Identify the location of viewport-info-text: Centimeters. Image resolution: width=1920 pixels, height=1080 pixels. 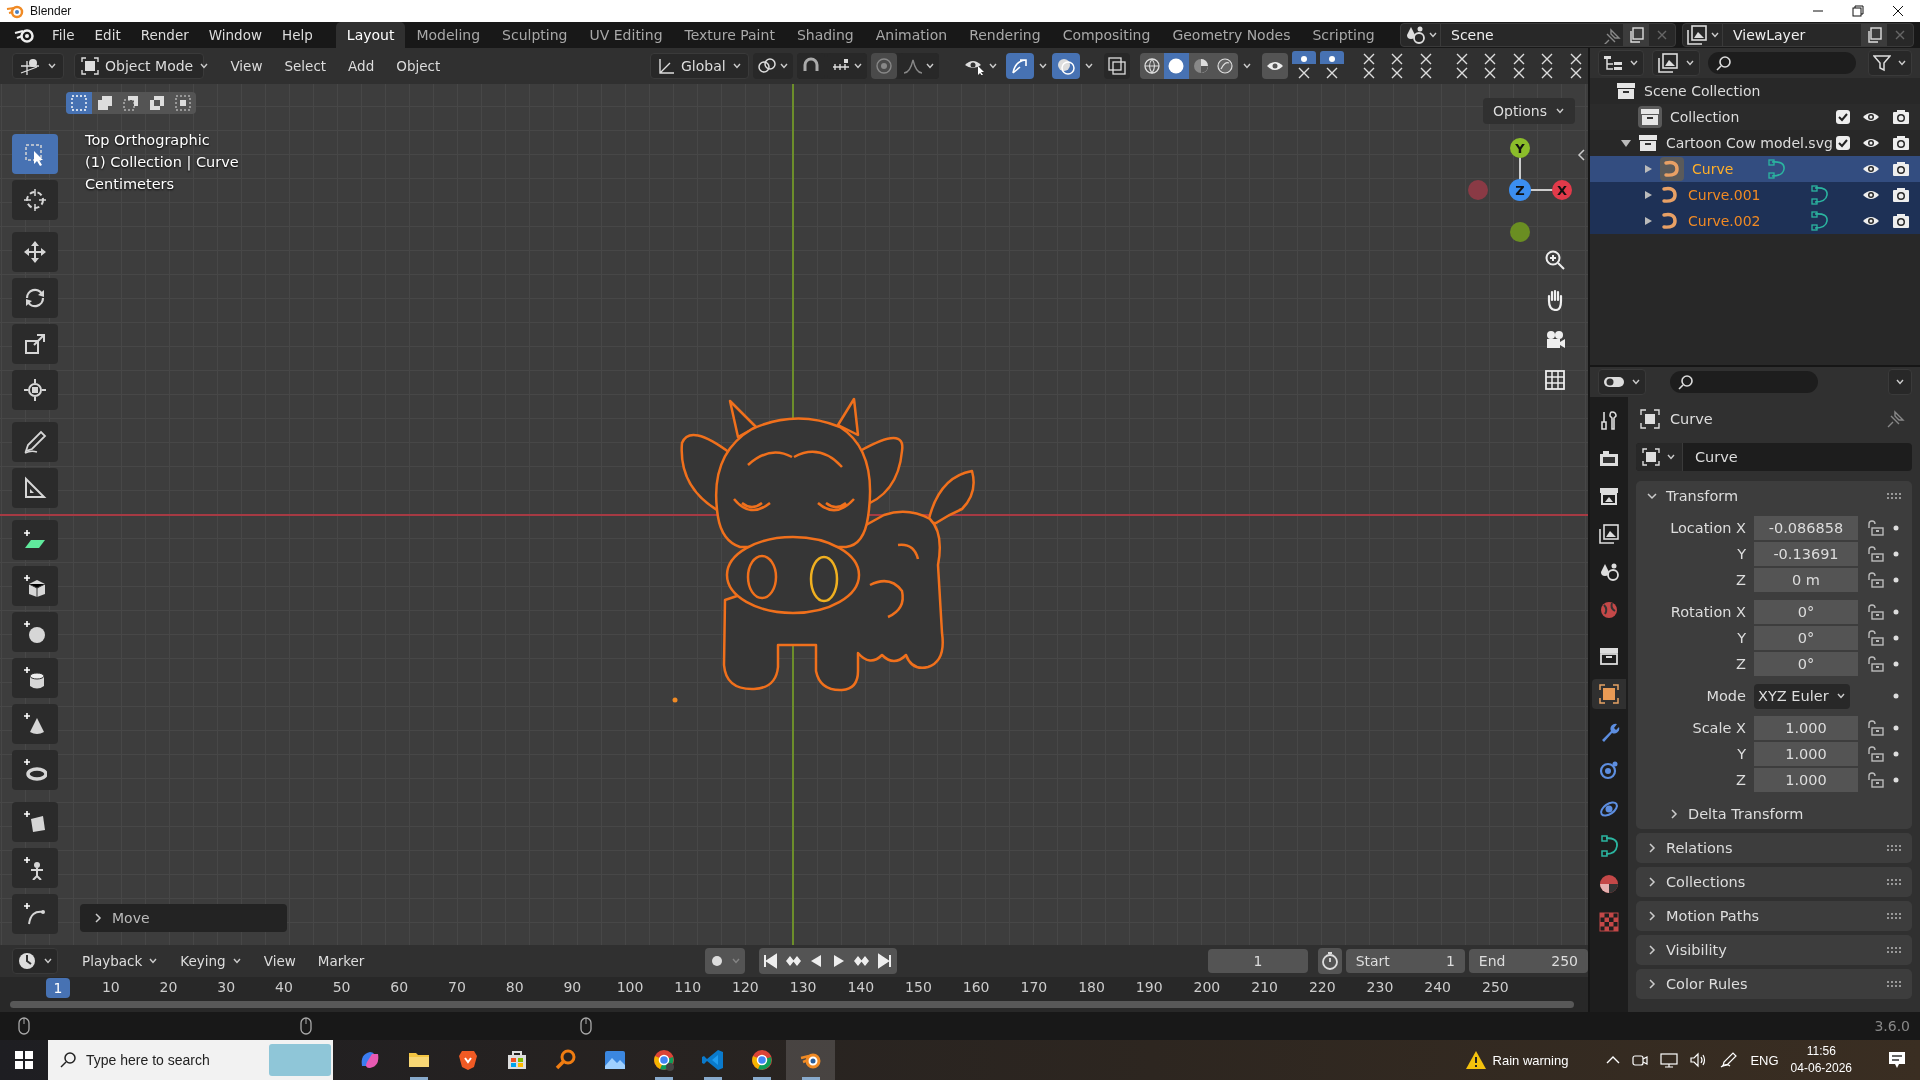
(130, 184).